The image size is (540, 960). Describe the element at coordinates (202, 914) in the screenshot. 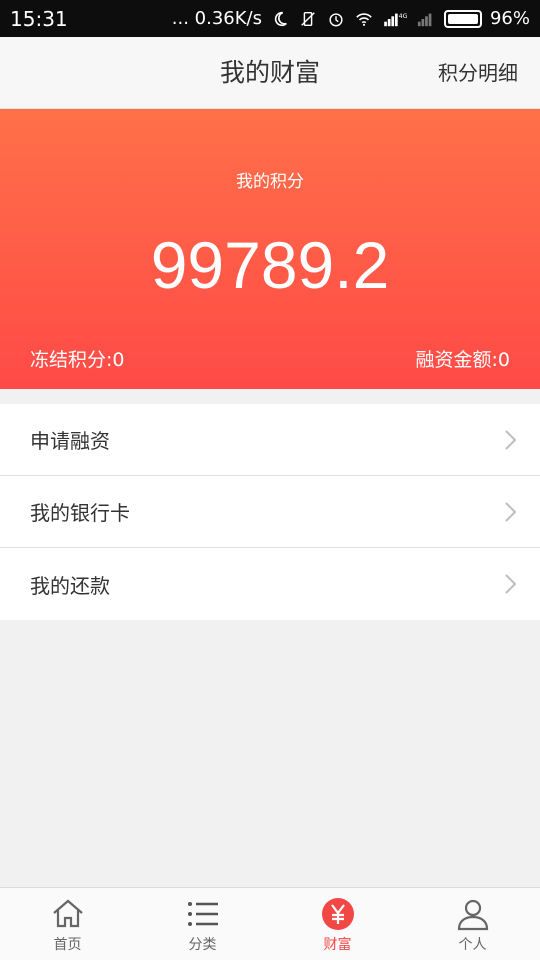

I see `list-icon` at that location.